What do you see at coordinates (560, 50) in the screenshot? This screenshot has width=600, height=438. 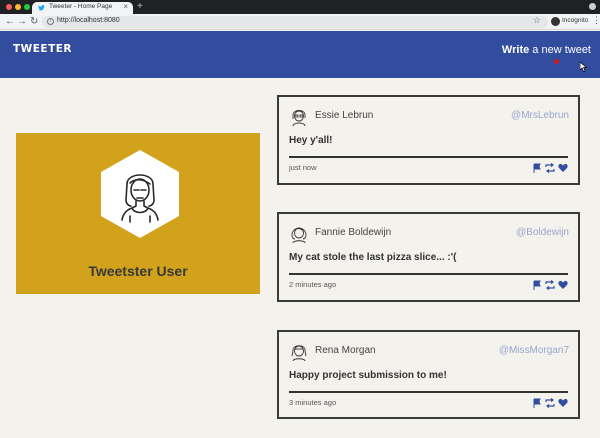 I see `write-link-rest: a new tweet` at bounding box center [560, 50].